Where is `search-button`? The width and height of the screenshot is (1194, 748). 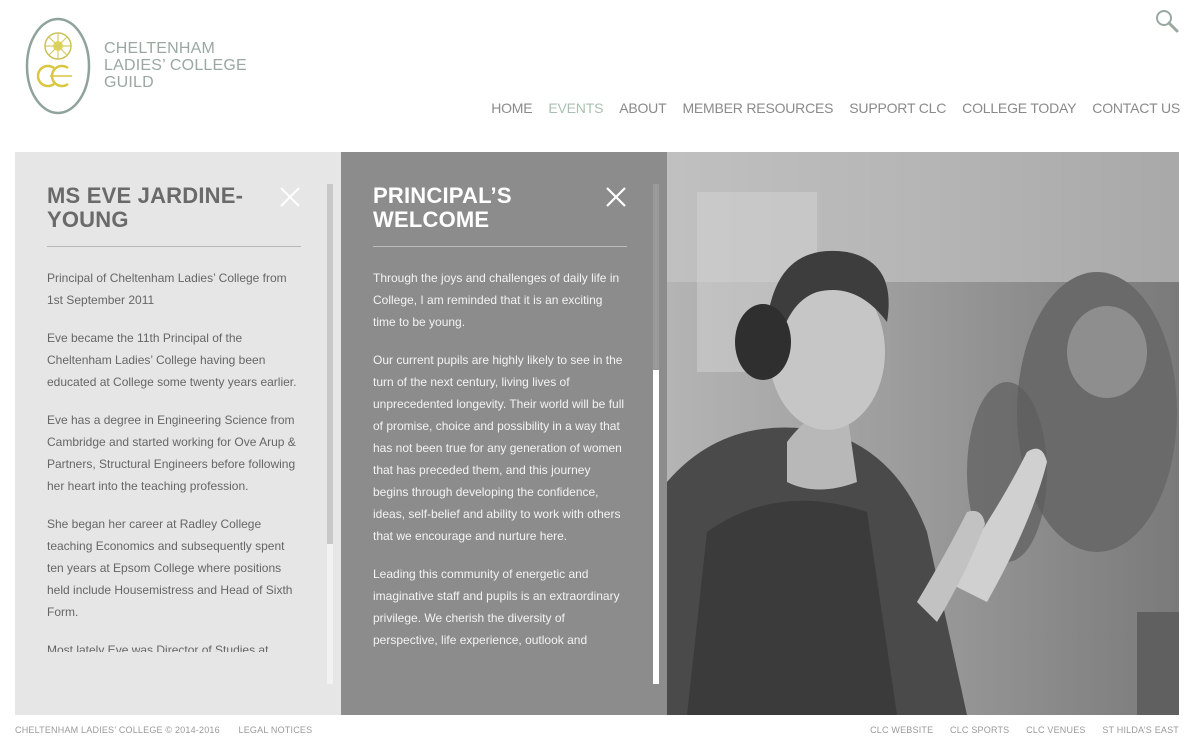 search-button is located at coordinates (1167, 21).